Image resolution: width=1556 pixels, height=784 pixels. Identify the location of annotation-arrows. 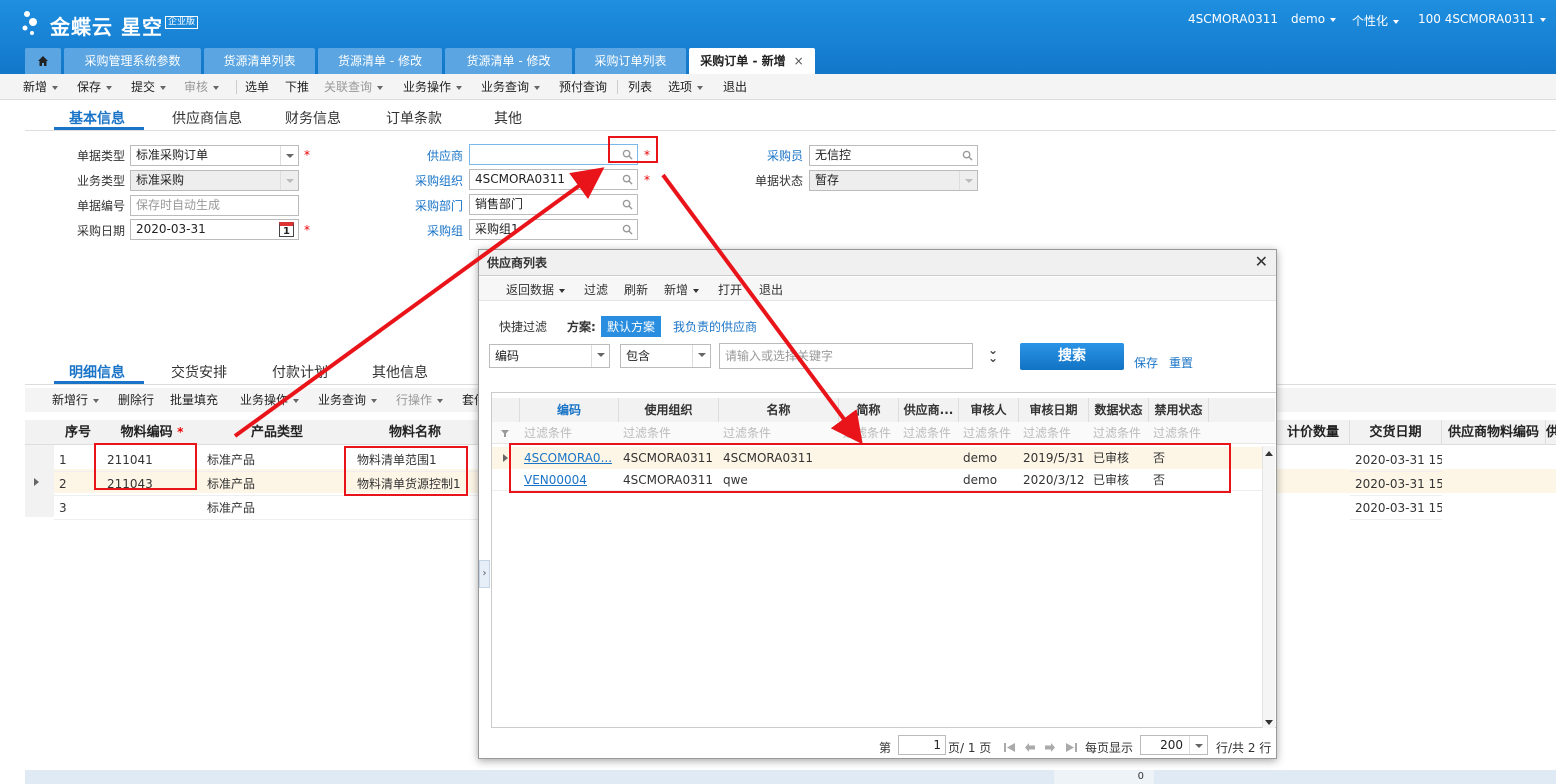
(548, 306).